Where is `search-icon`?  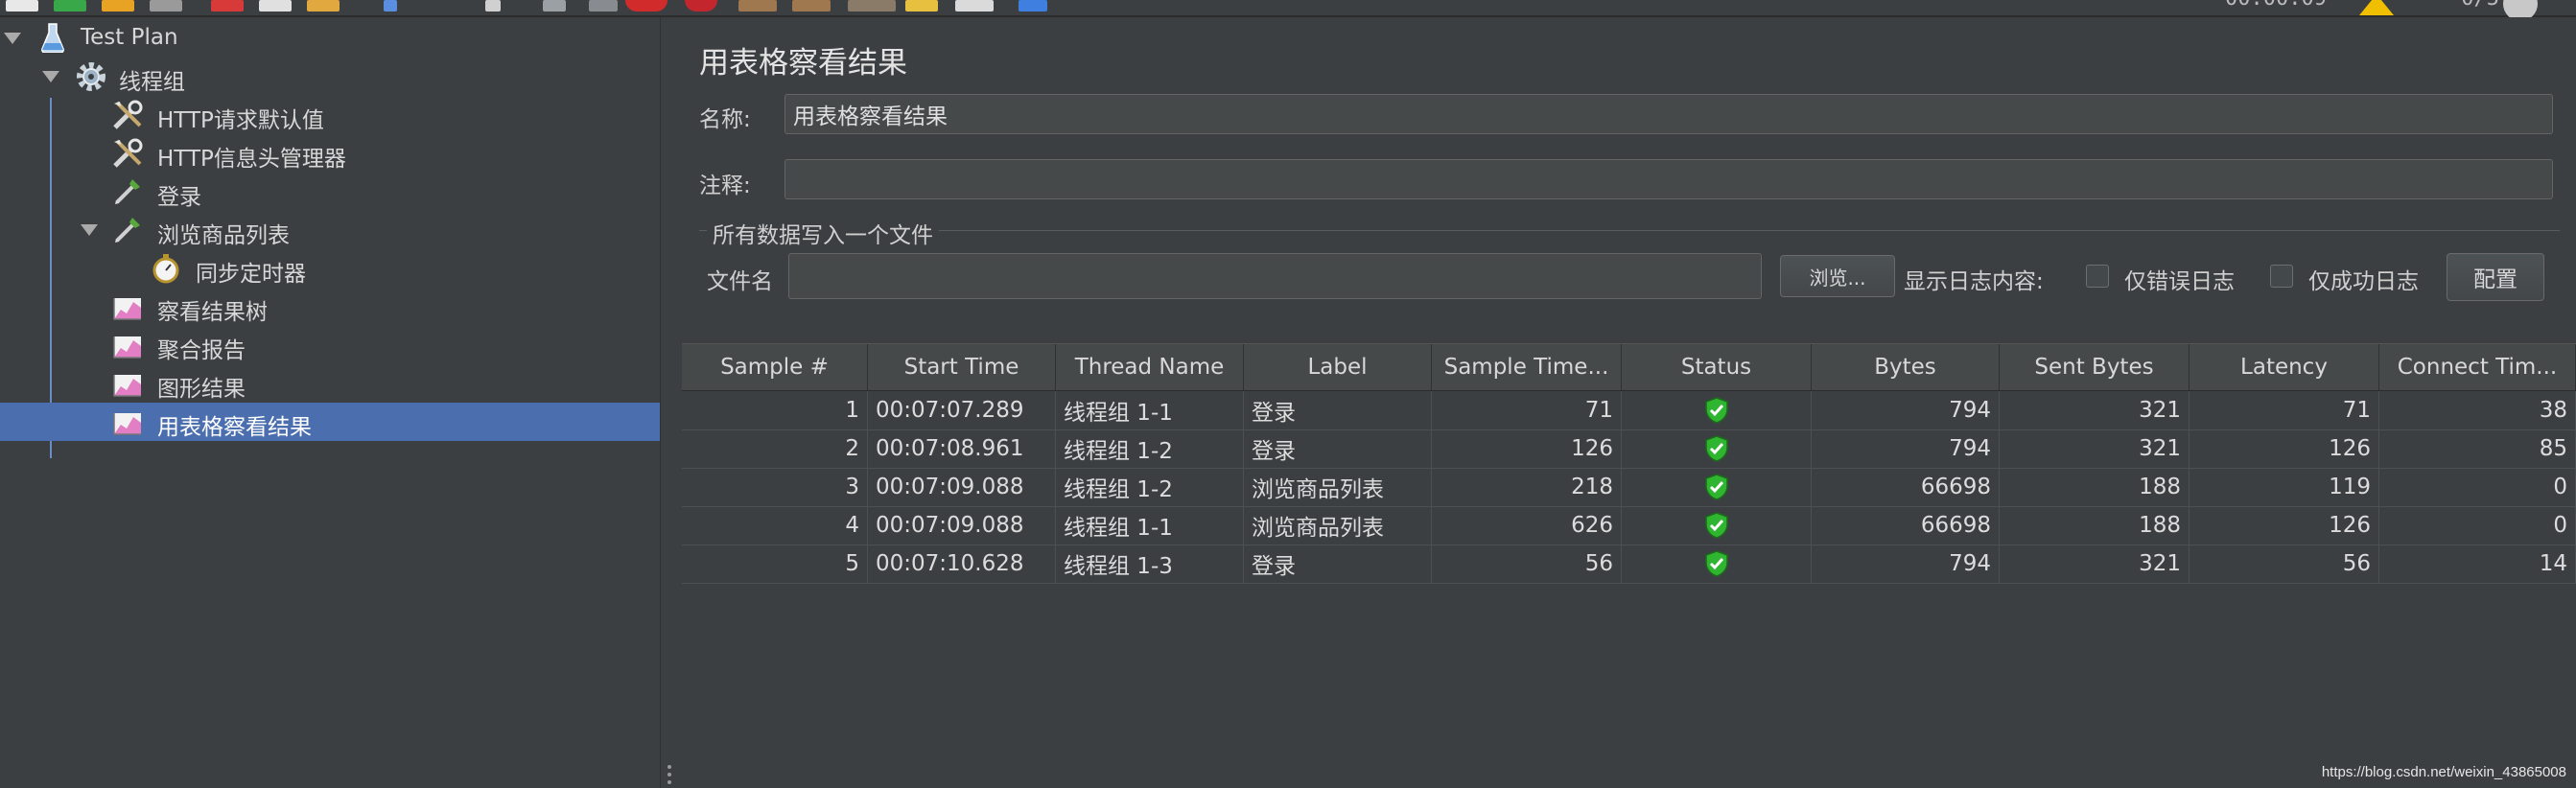 search-icon is located at coordinates (872, 6).